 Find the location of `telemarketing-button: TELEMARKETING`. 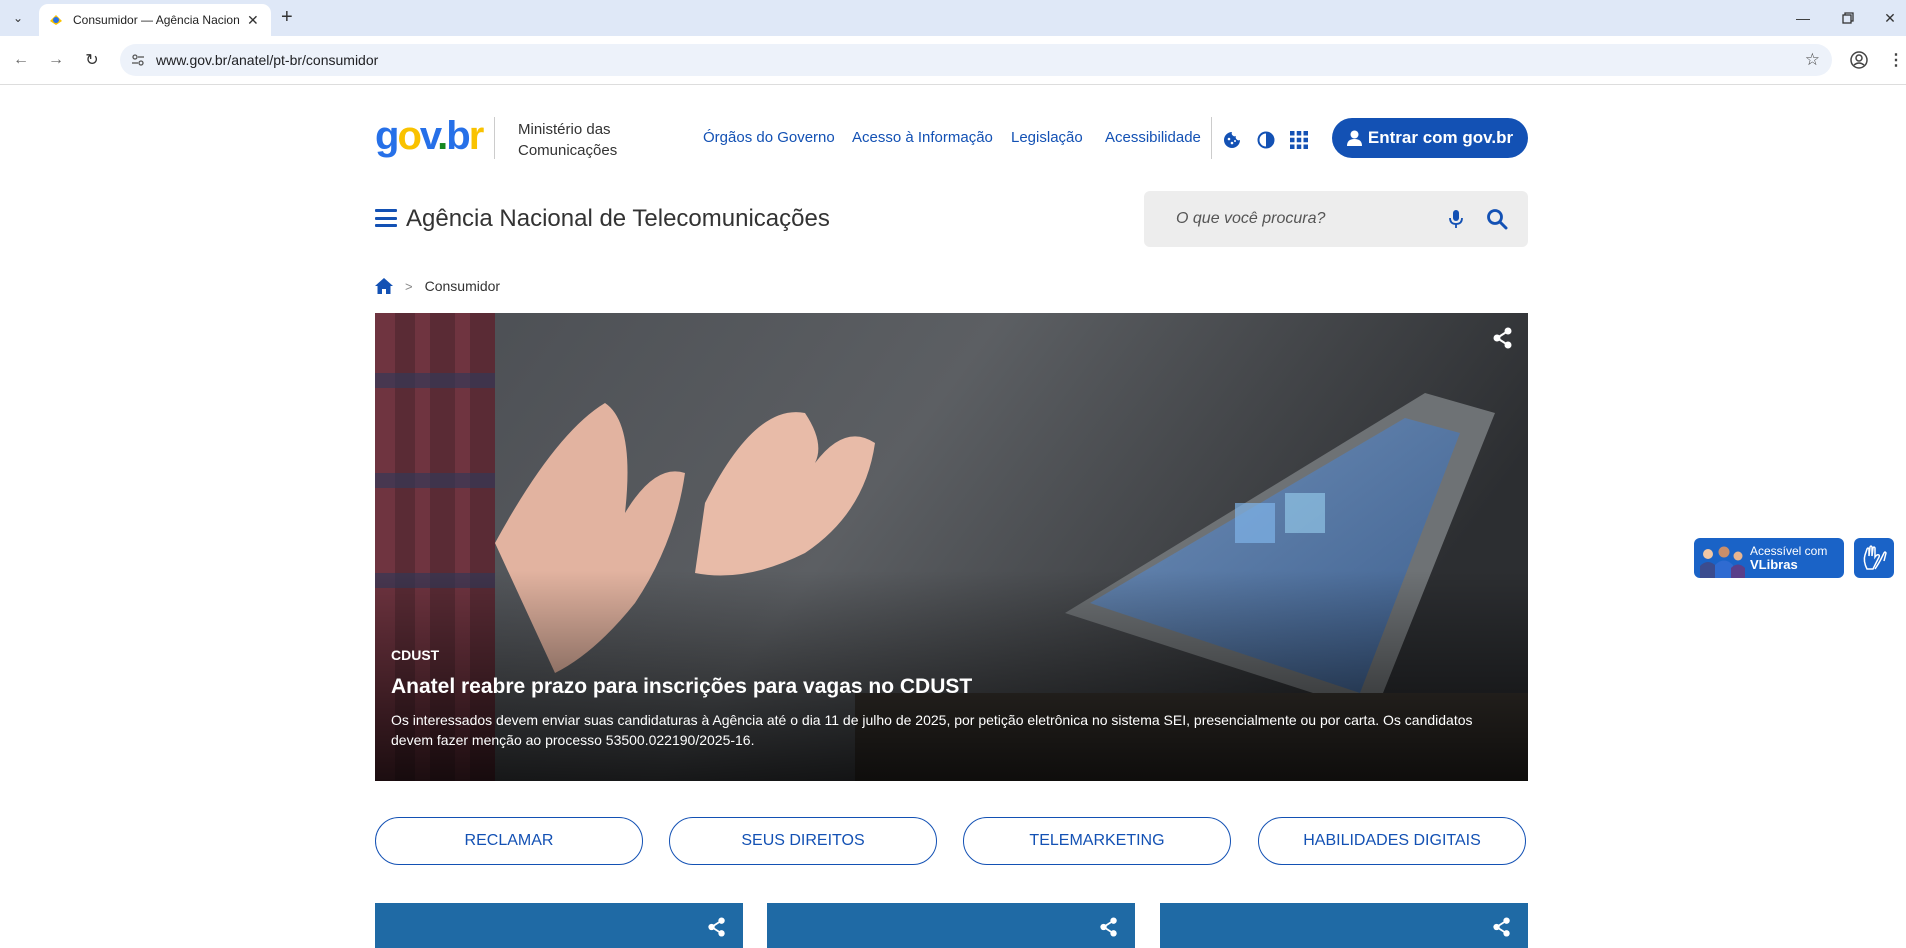

telemarketing-button: TELEMARKETING is located at coordinates (1097, 841).